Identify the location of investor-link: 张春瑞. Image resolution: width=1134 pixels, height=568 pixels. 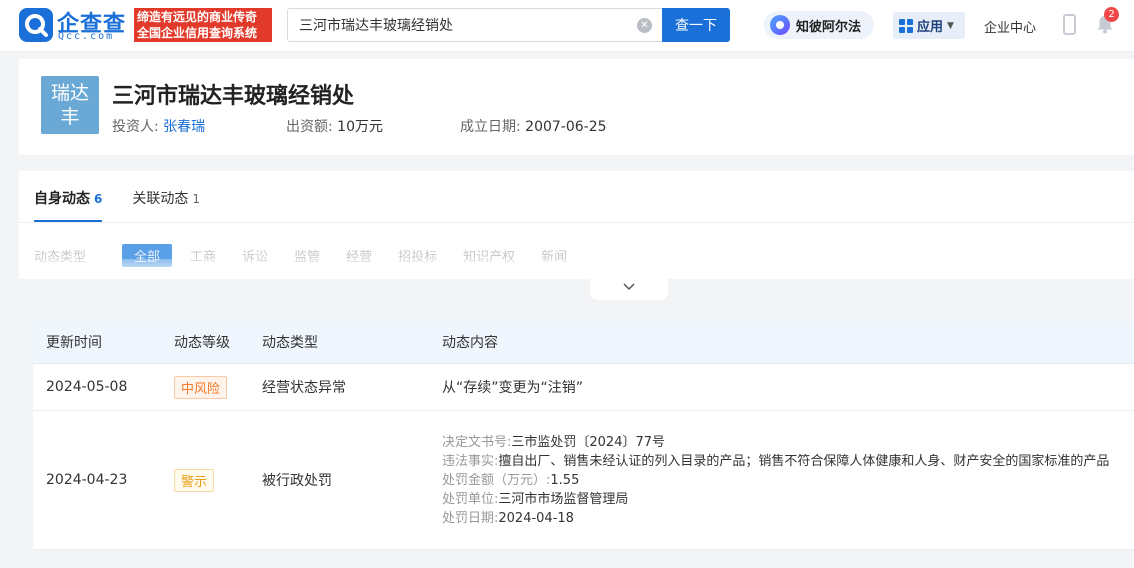
(184, 127).